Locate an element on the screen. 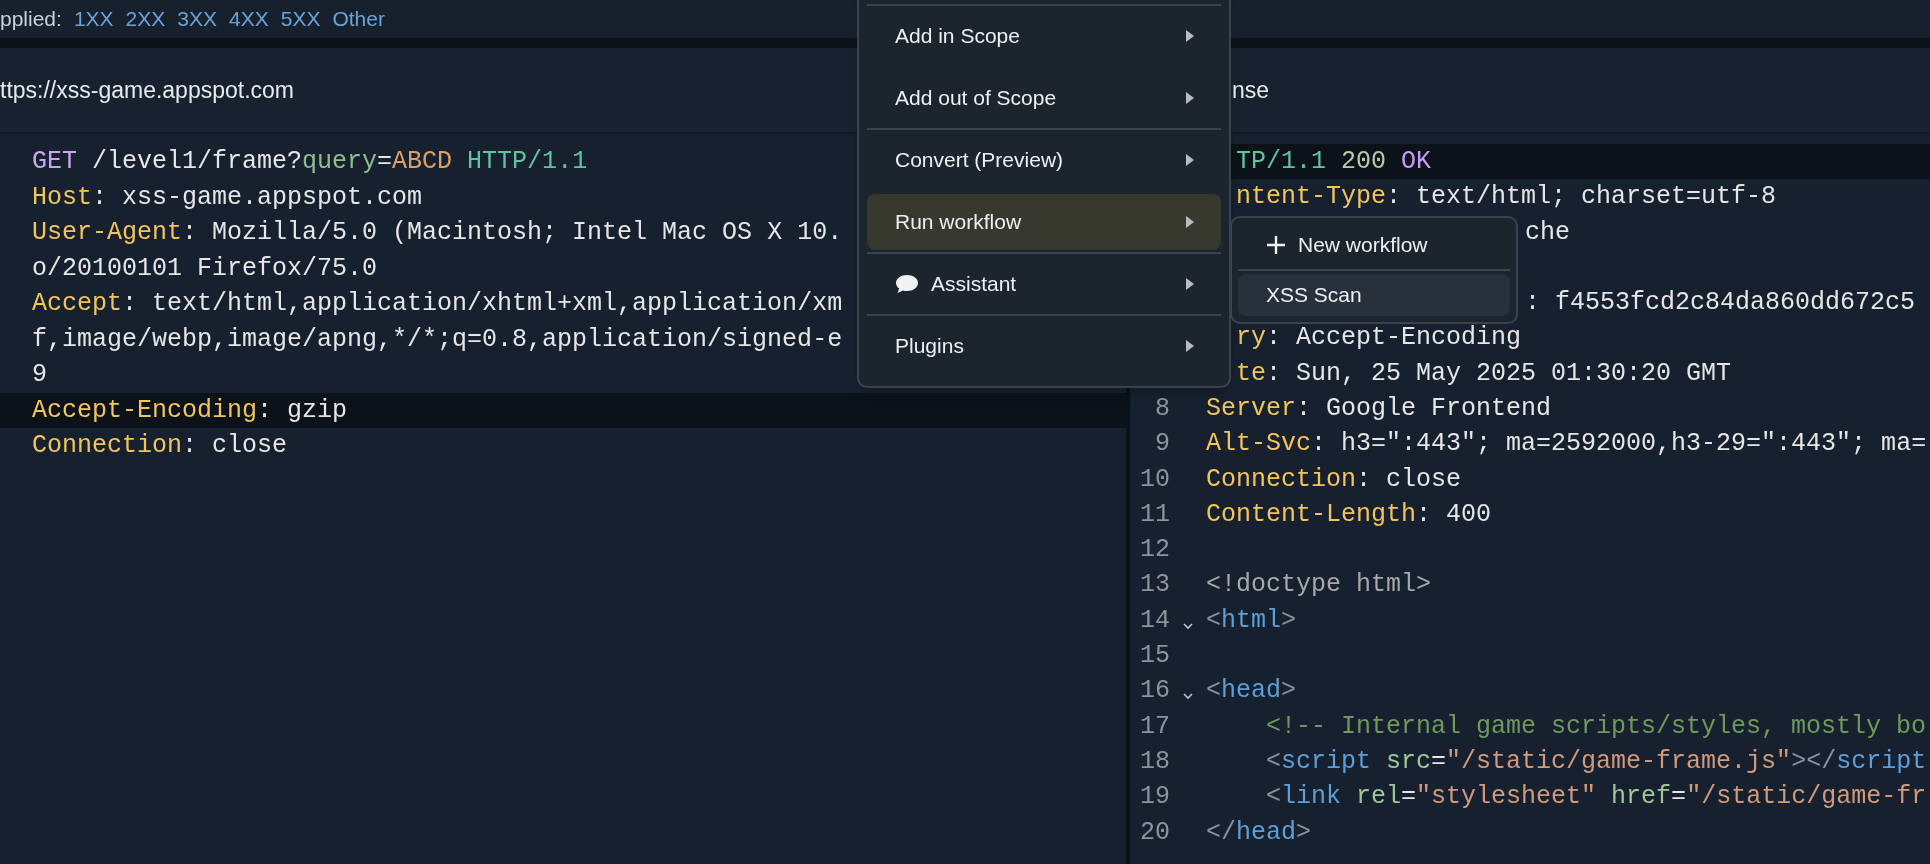  menu-item-label: Convert (Preview) is located at coordinates (979, 160).